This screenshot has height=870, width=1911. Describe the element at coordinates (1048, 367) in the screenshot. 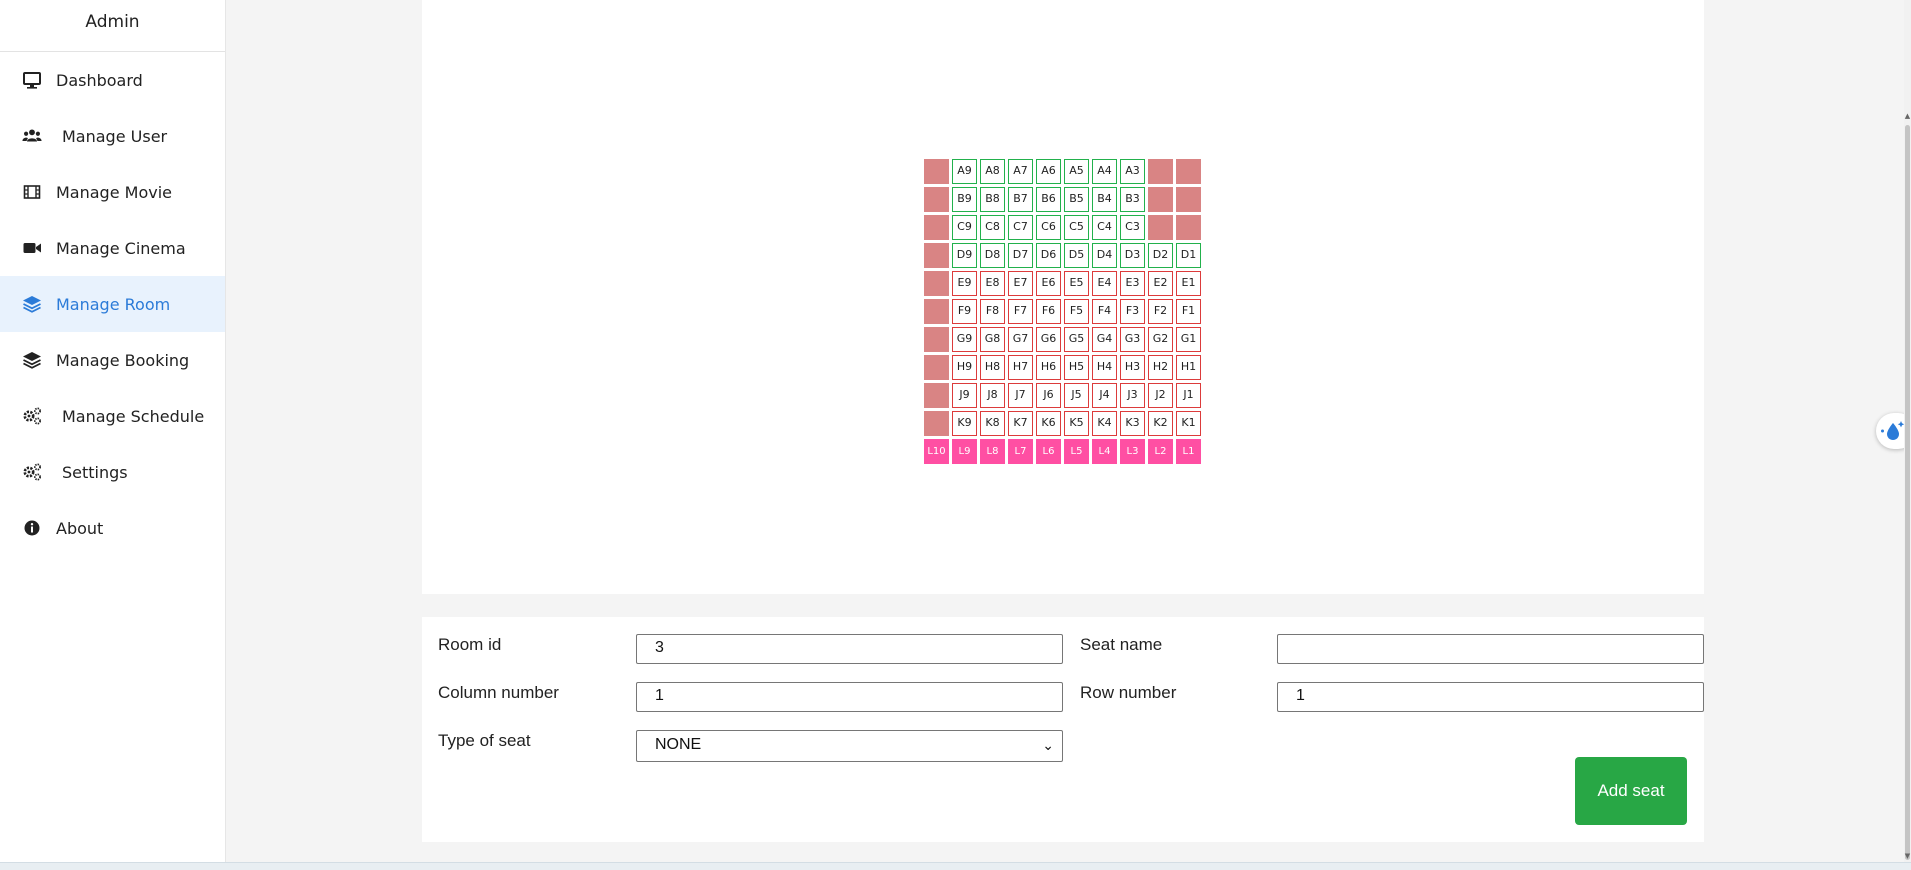

I see `seat-h6: H6` at that location.